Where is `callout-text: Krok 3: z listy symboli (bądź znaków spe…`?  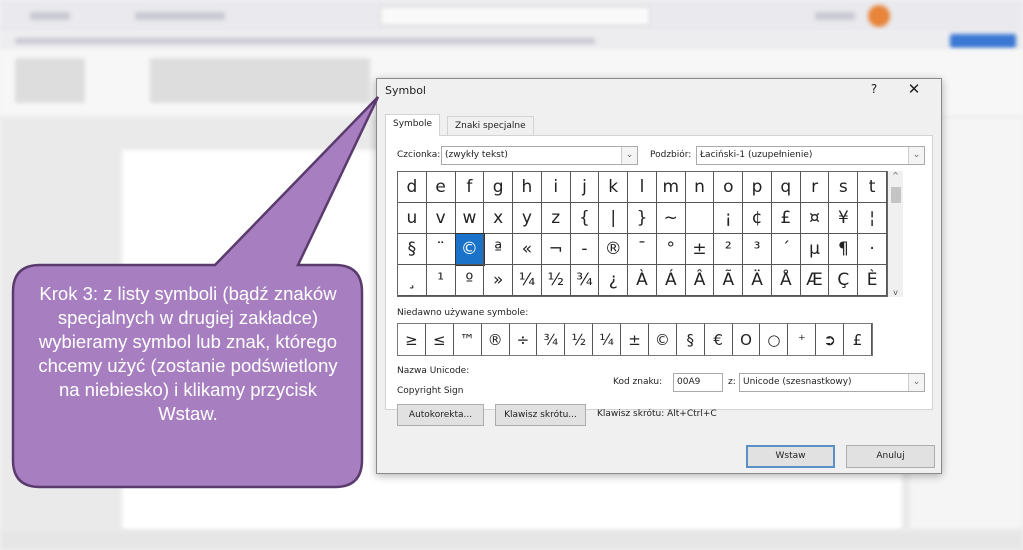 callout-text: Krok 3: z listy symboli (bądź znaków spe… is located at coordinates (188, 353).